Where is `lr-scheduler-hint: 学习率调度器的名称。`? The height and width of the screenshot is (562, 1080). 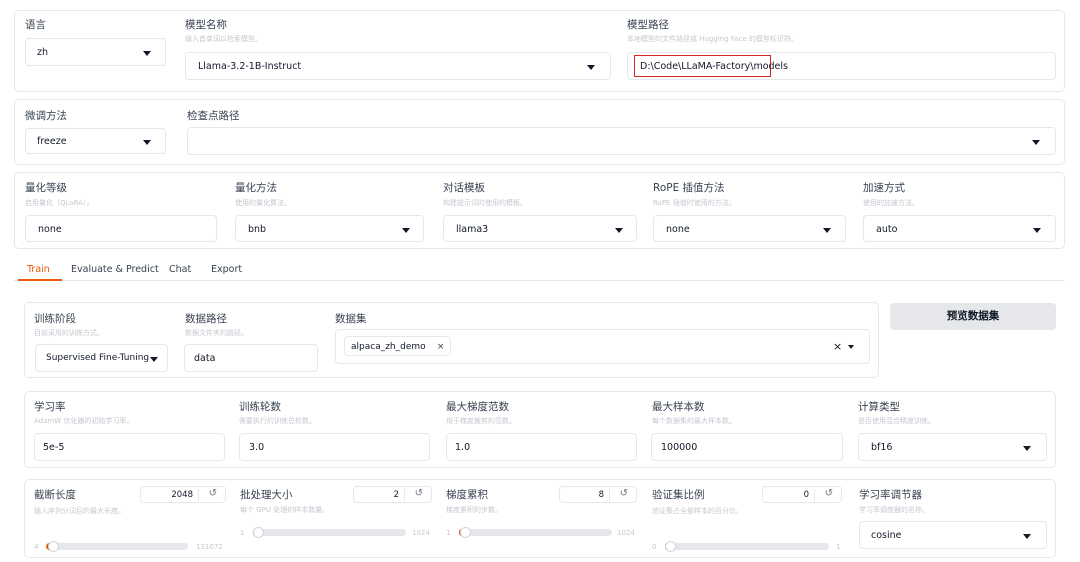 lr-scheduler-hint: 学习率调度器的名称。 is located at coordinates (894, 510).